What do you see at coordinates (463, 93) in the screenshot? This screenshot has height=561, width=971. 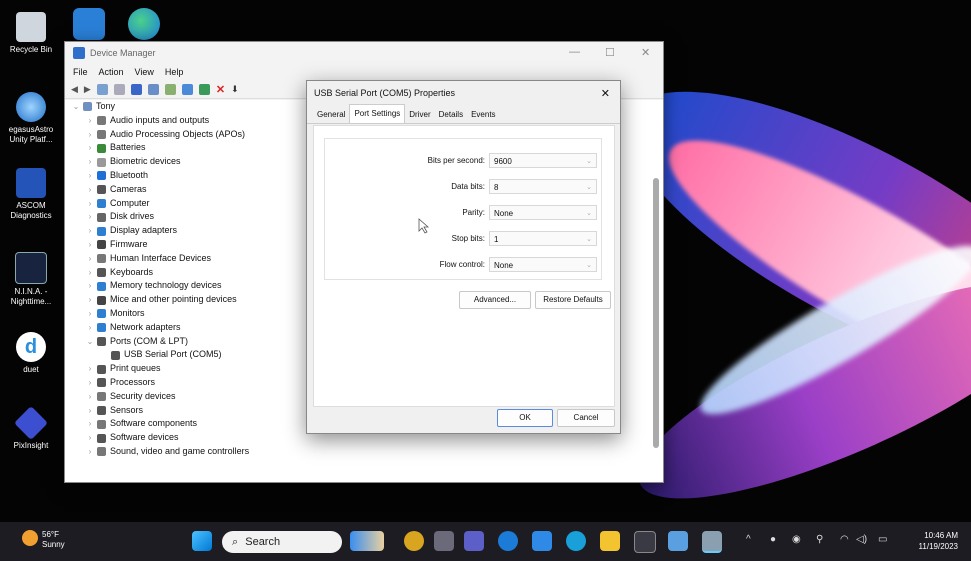 I see `dialog-titlebar: USB Serial Port (COM5) Properties` at bounding box center [463, 93].